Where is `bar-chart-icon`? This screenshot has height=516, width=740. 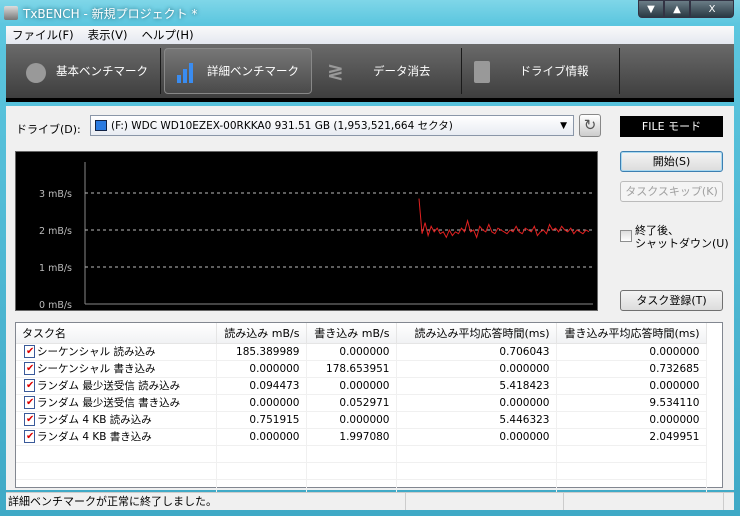 bar-chart-icon is located at coordinates (187, 71).